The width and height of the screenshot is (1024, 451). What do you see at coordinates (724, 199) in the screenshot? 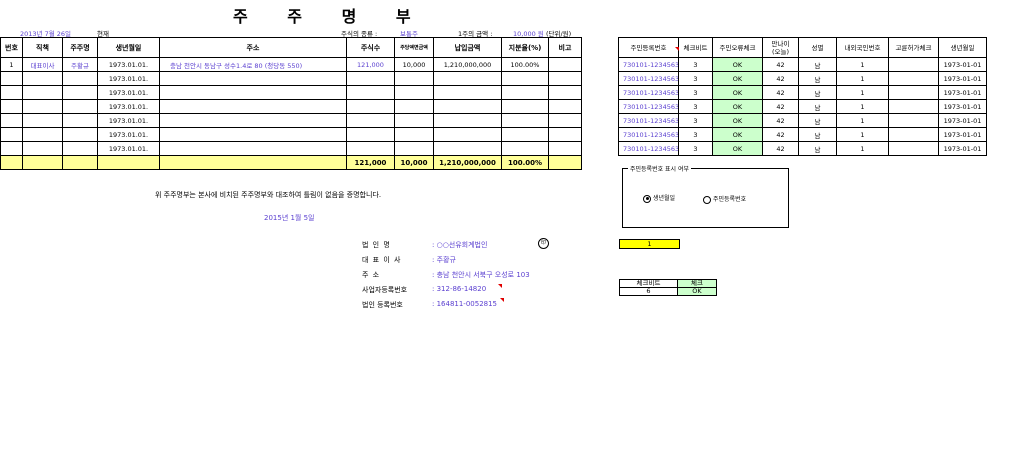
I see `radio-resident-number: 주민등록번호` at bounding box center [724, 199].